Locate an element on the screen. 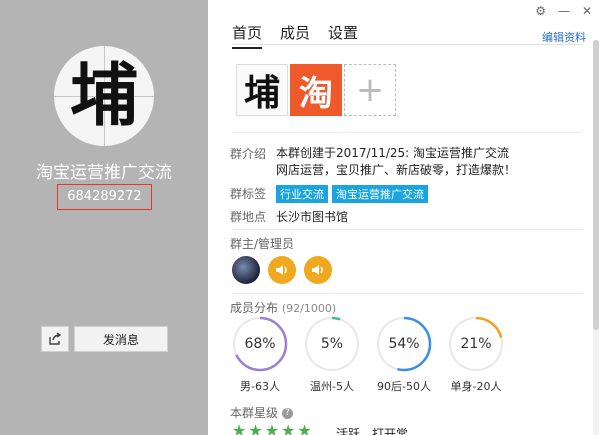  ring-percent: 21% is located at coordinates (476, 344).